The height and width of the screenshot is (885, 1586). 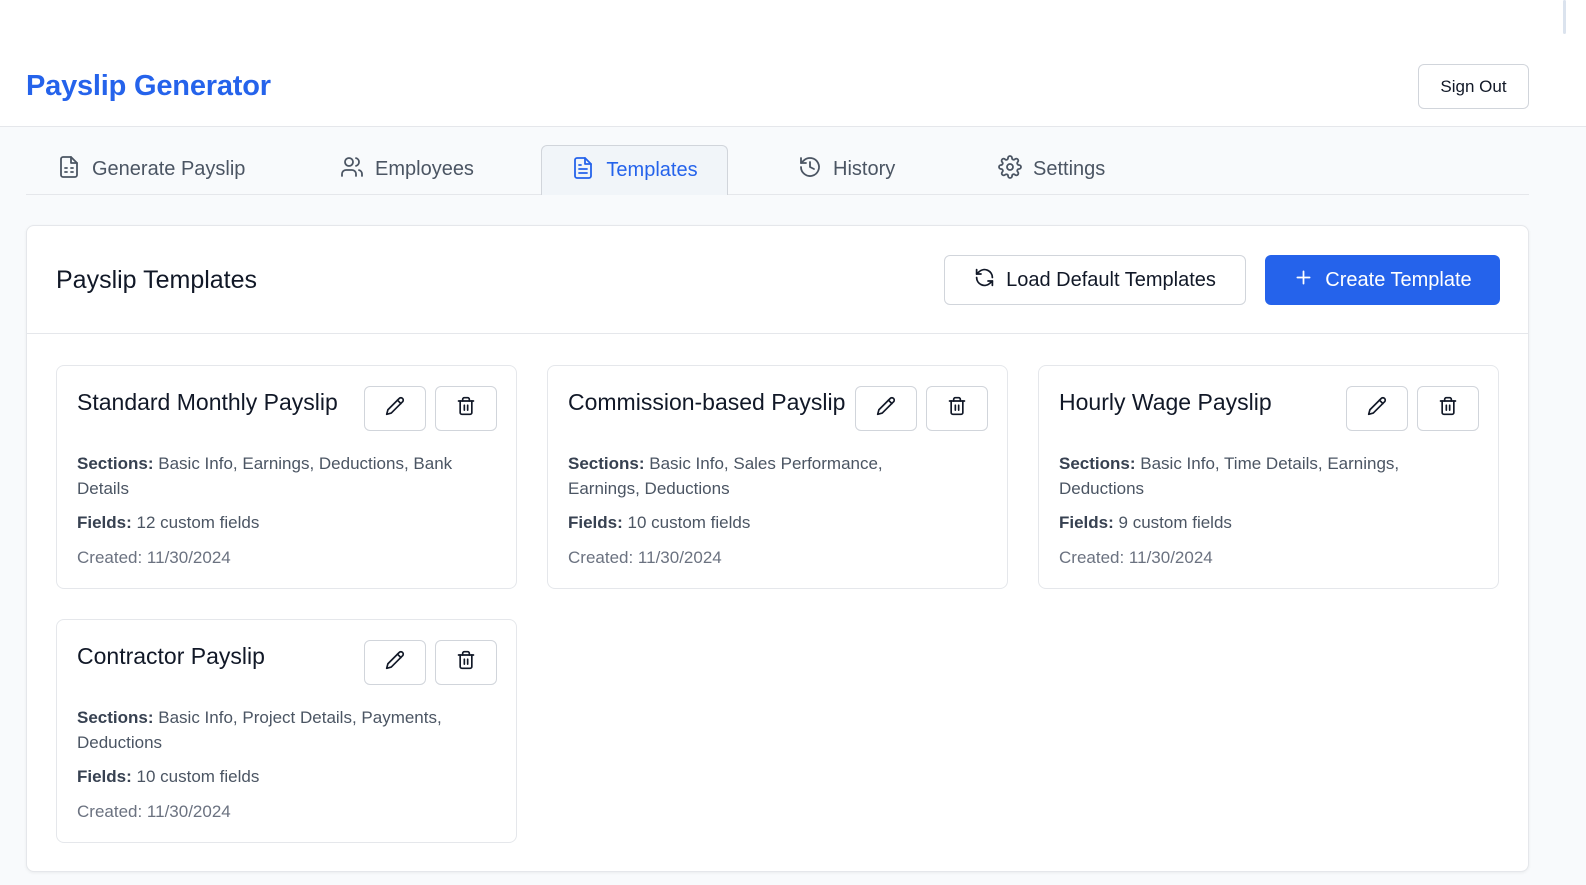 I want to click on fields-value: 12 custom fields, so click(x=198, y=522).